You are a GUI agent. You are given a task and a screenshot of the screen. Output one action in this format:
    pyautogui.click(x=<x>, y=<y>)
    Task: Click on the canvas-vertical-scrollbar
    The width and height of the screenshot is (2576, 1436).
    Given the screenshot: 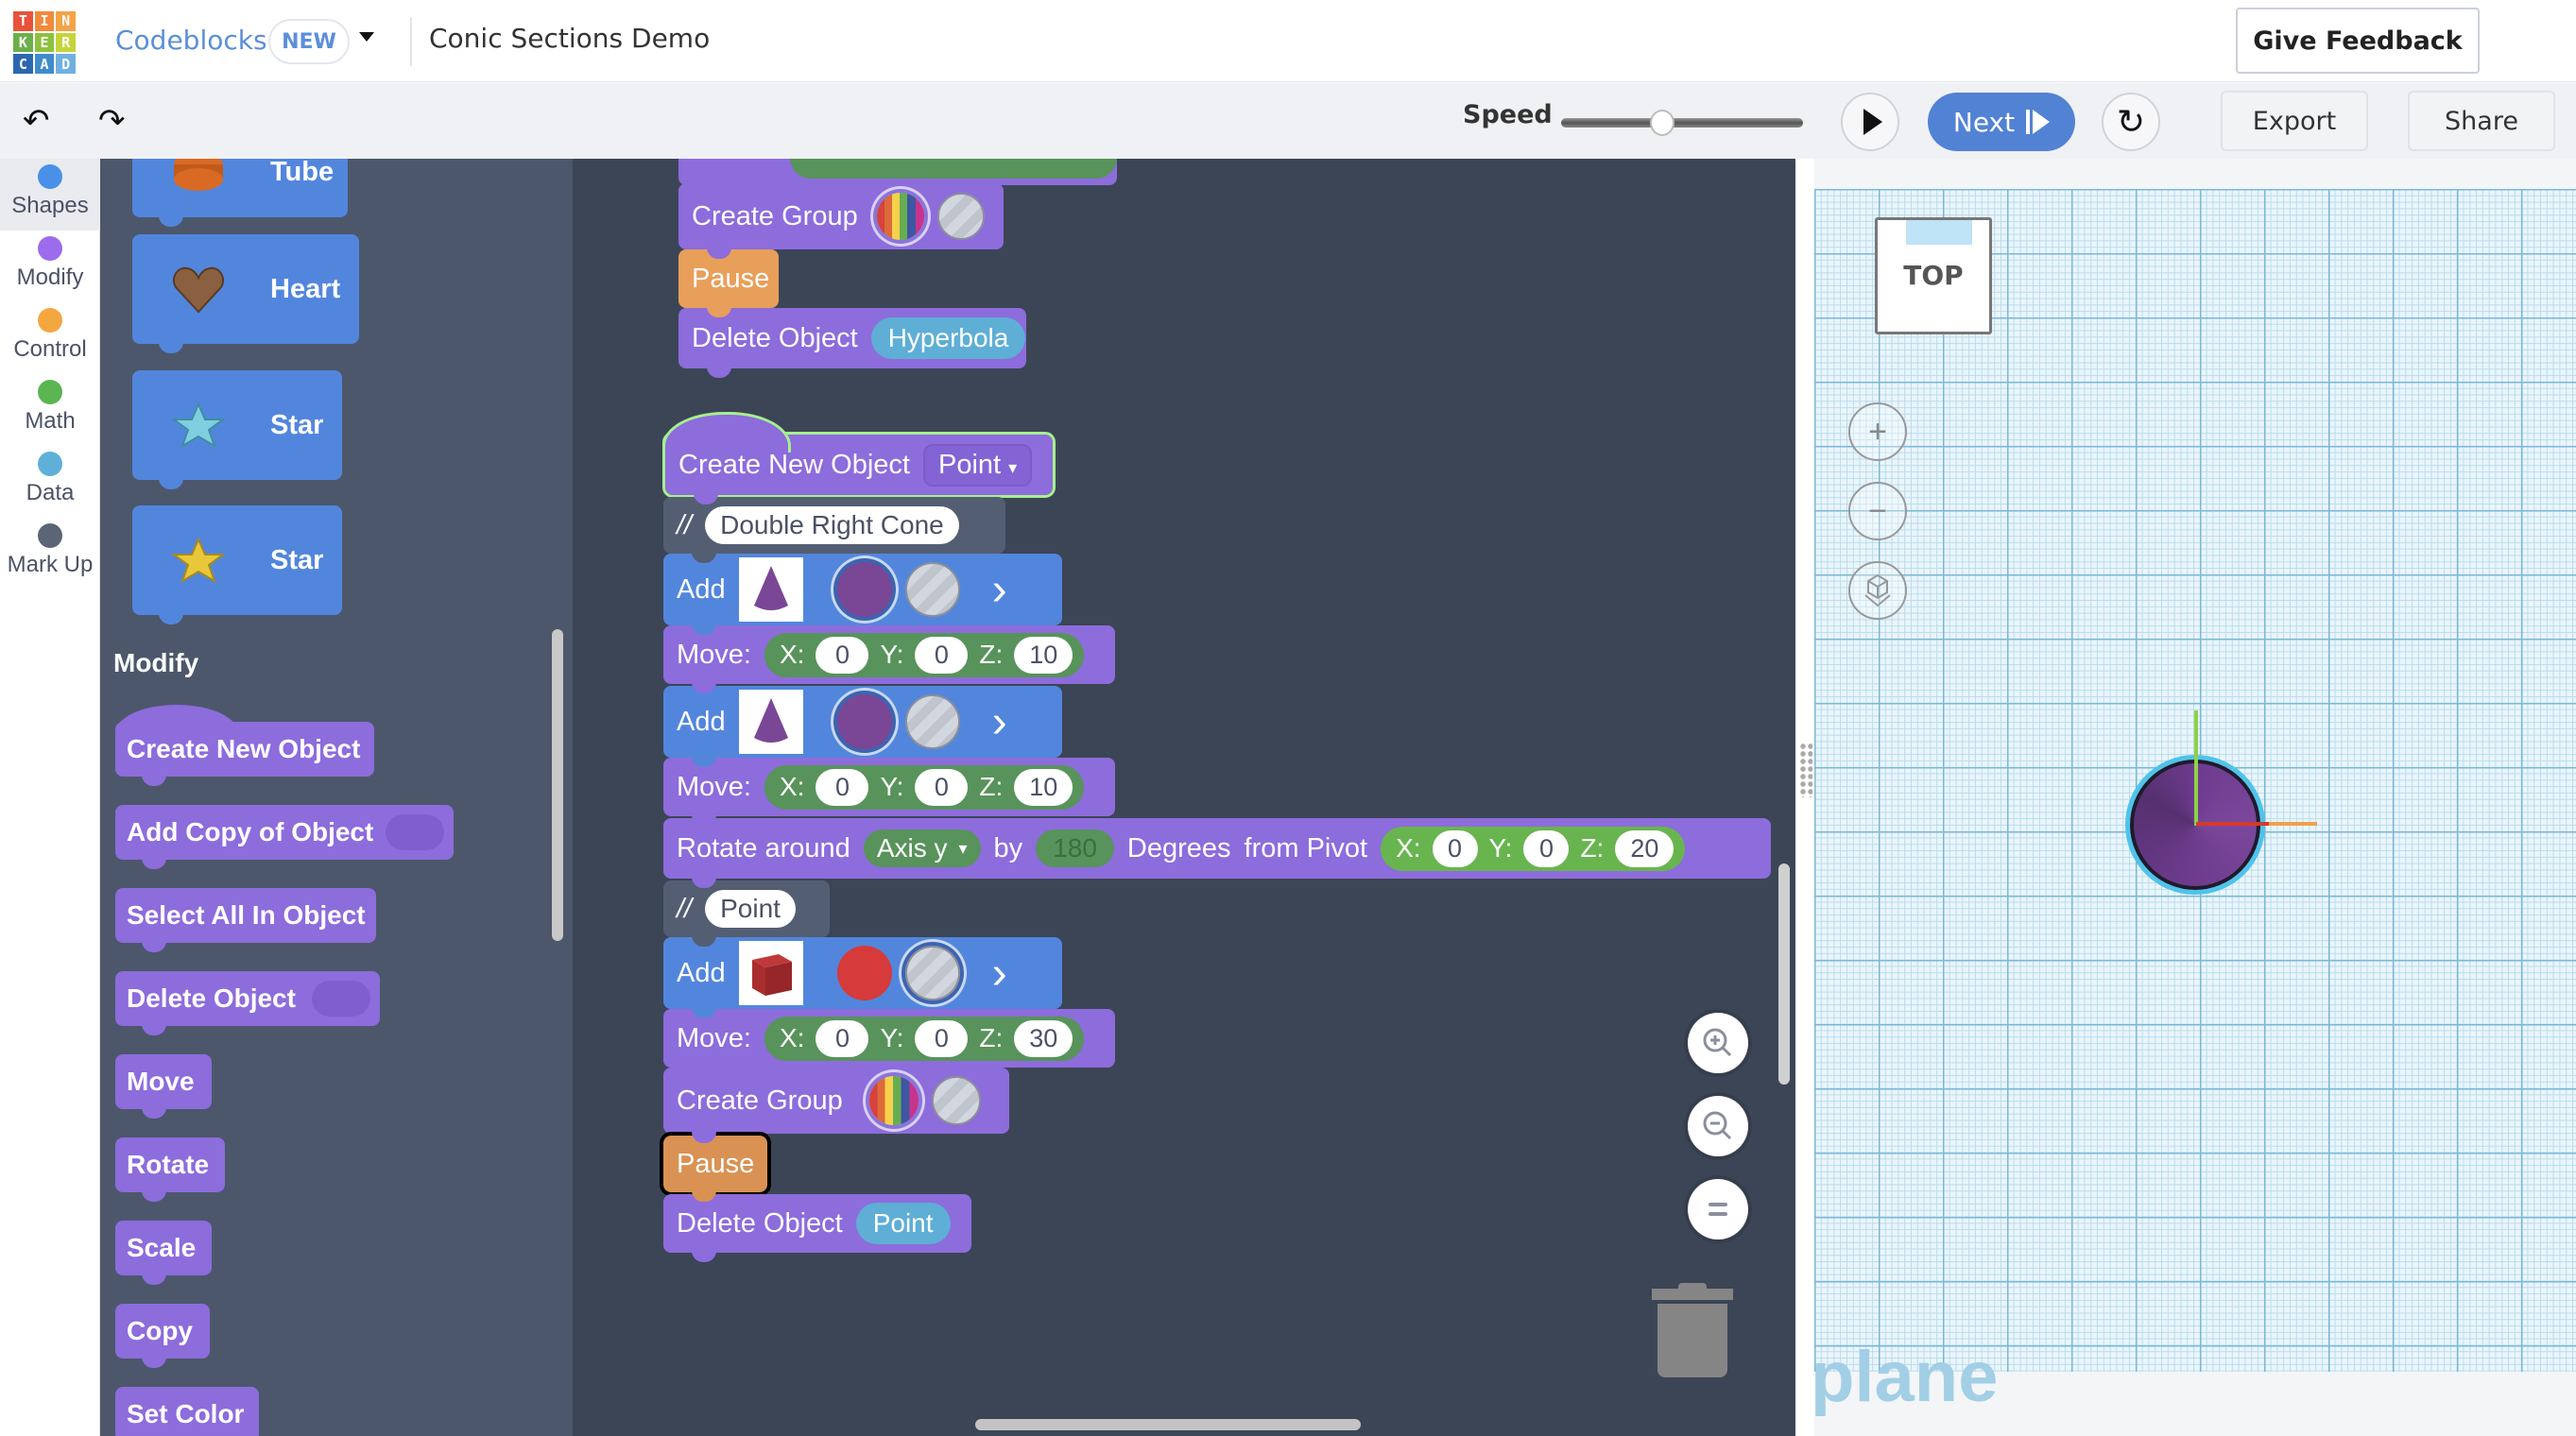 What is the action you would take?
    pyautogui.click(x=1784, y=974)
    